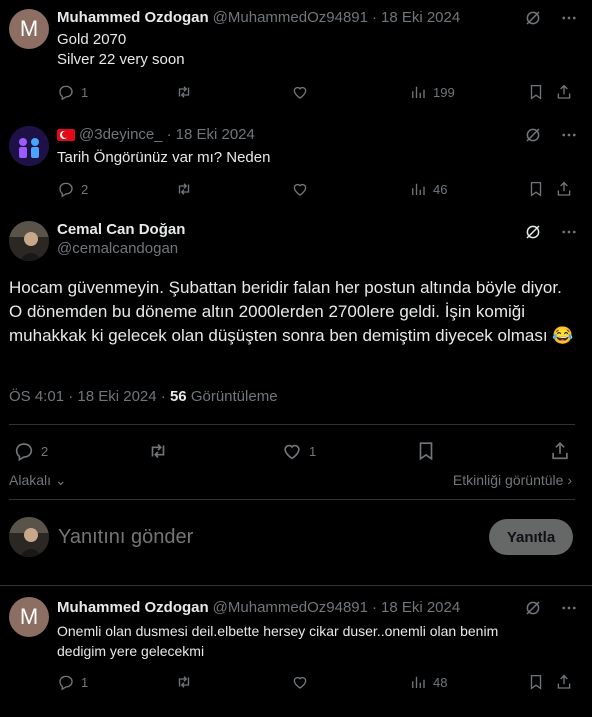 Image resolution: width=592 pixels, height=717 pixels. Describe the element at coordinates (440, 189) in the screenshot. I see `views-count: 46` at that location.